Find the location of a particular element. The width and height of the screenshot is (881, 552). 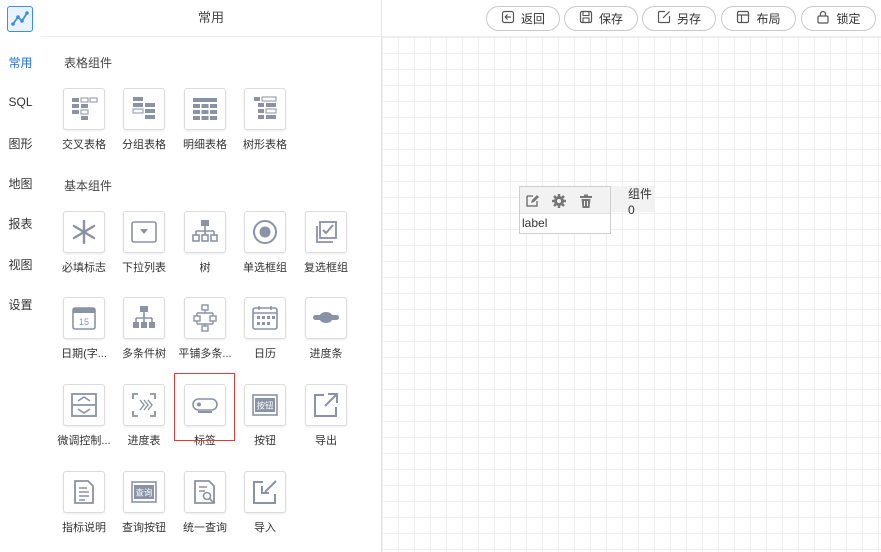

tree-table-icon is located at coordinates (265, 109).